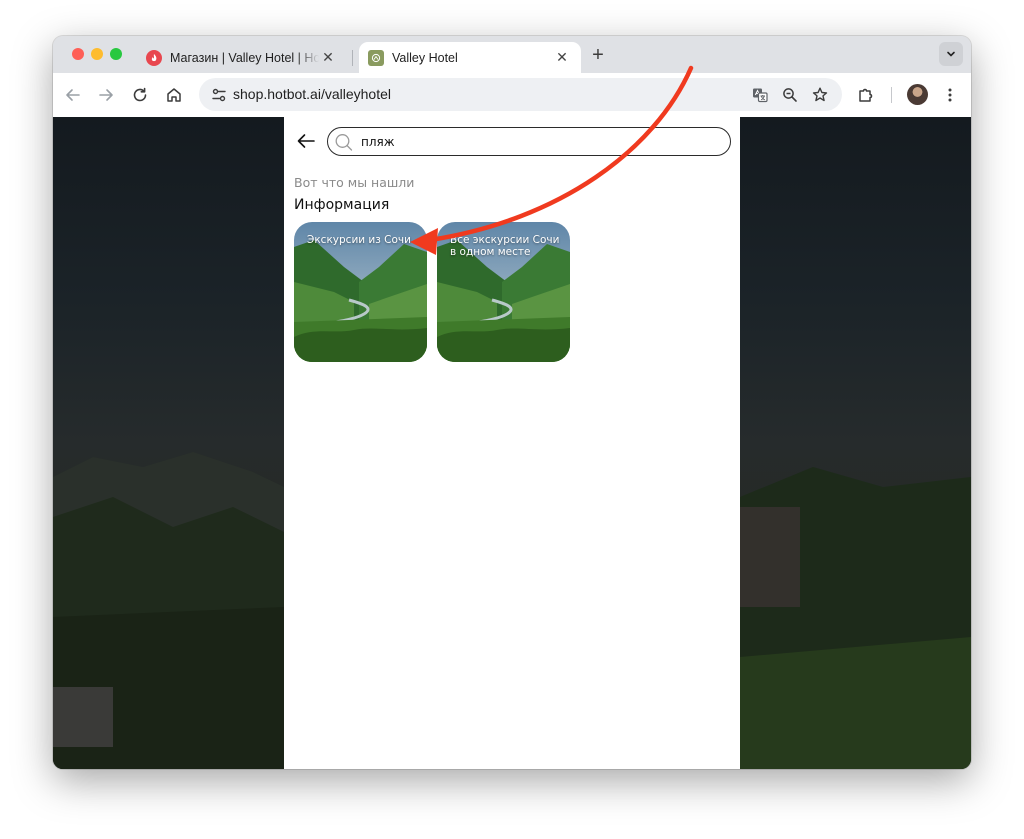 Image resolution: width=1024 pixels, height=839 pixels. What do you see at coordinates (342, 205) in the screenshot?
I see `section-title: Информация` at bounding box center [342, 205].